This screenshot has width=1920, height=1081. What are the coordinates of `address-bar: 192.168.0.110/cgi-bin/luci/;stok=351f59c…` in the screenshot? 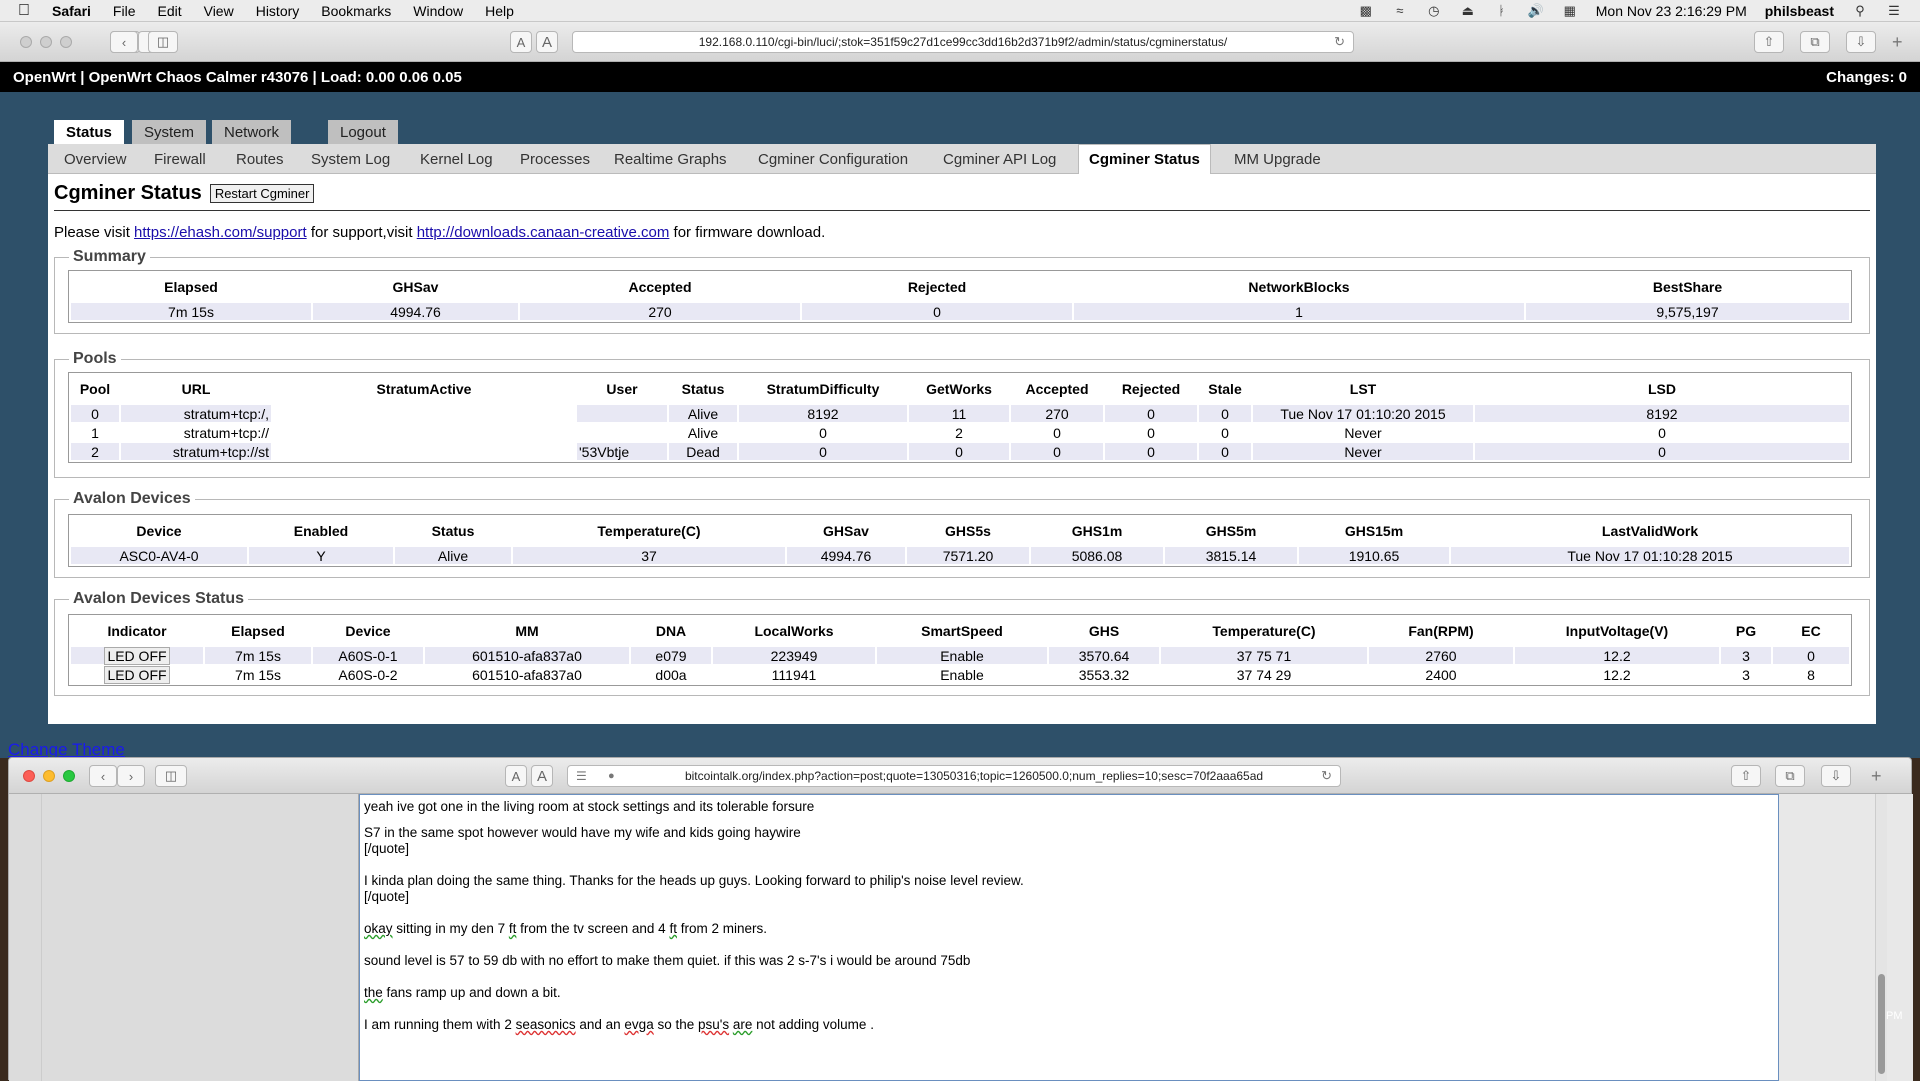 It's located at (963, 42).